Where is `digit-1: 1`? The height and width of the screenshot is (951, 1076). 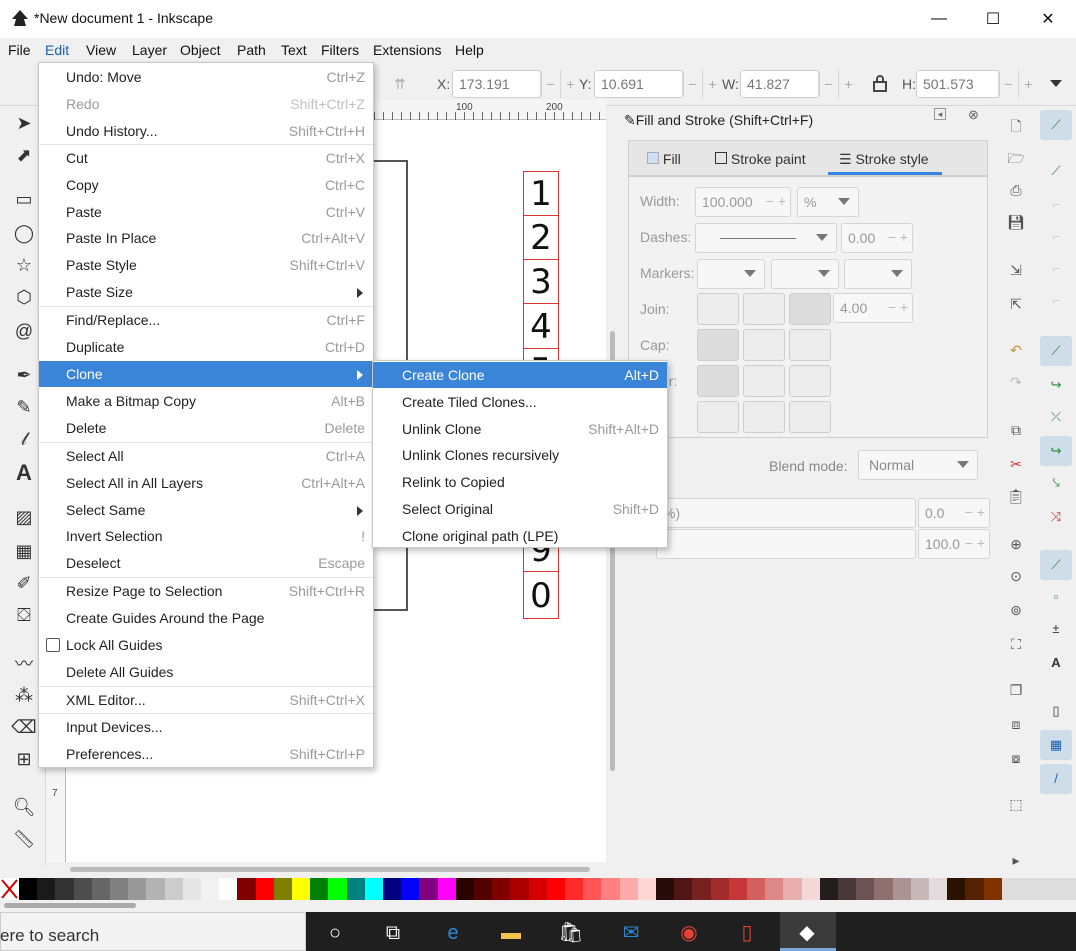 digit-1: 1 is located at coordinates (541, 194).